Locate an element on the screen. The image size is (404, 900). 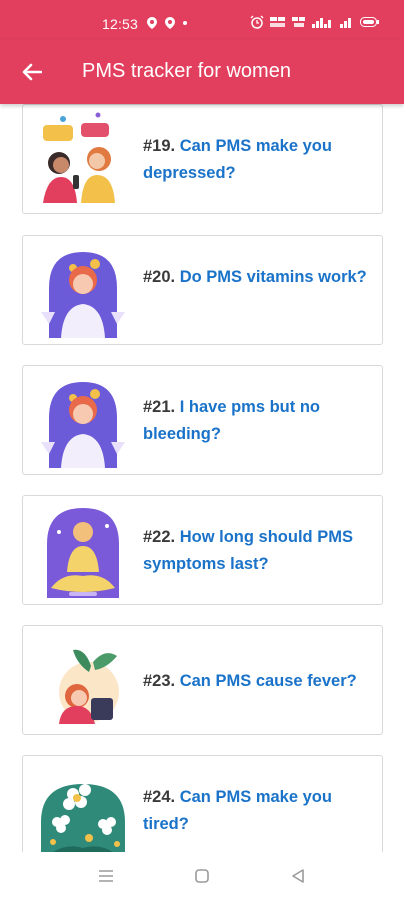
article-card-24: #24. Can PMS make you tired? is located at coordinates (202, 803).